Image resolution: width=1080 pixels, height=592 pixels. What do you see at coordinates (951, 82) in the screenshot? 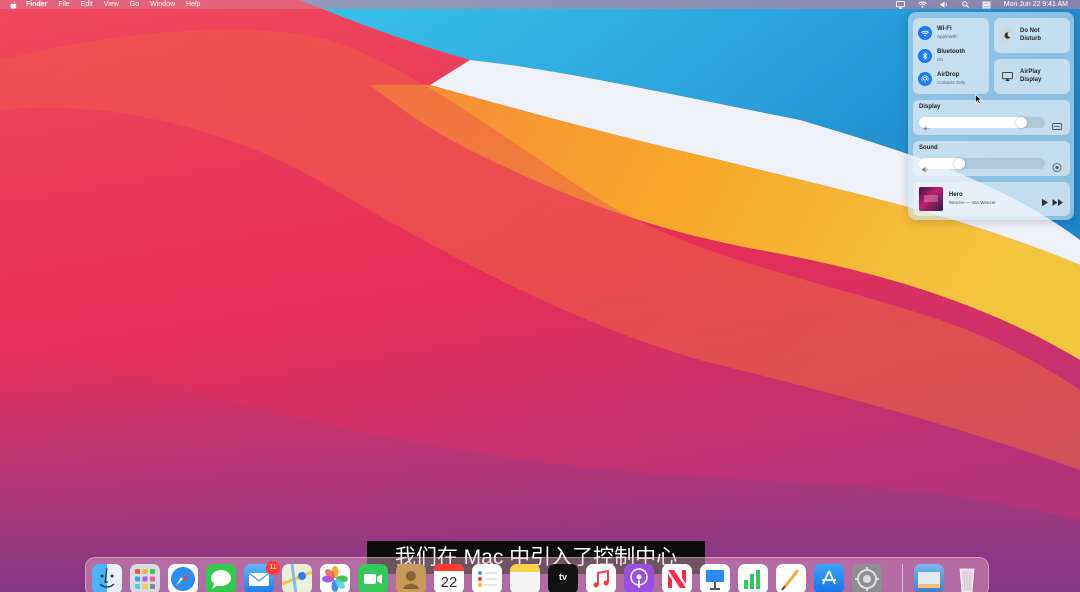
I see `airdrop-status: Contacts Only` at bounding box center [951, 82].